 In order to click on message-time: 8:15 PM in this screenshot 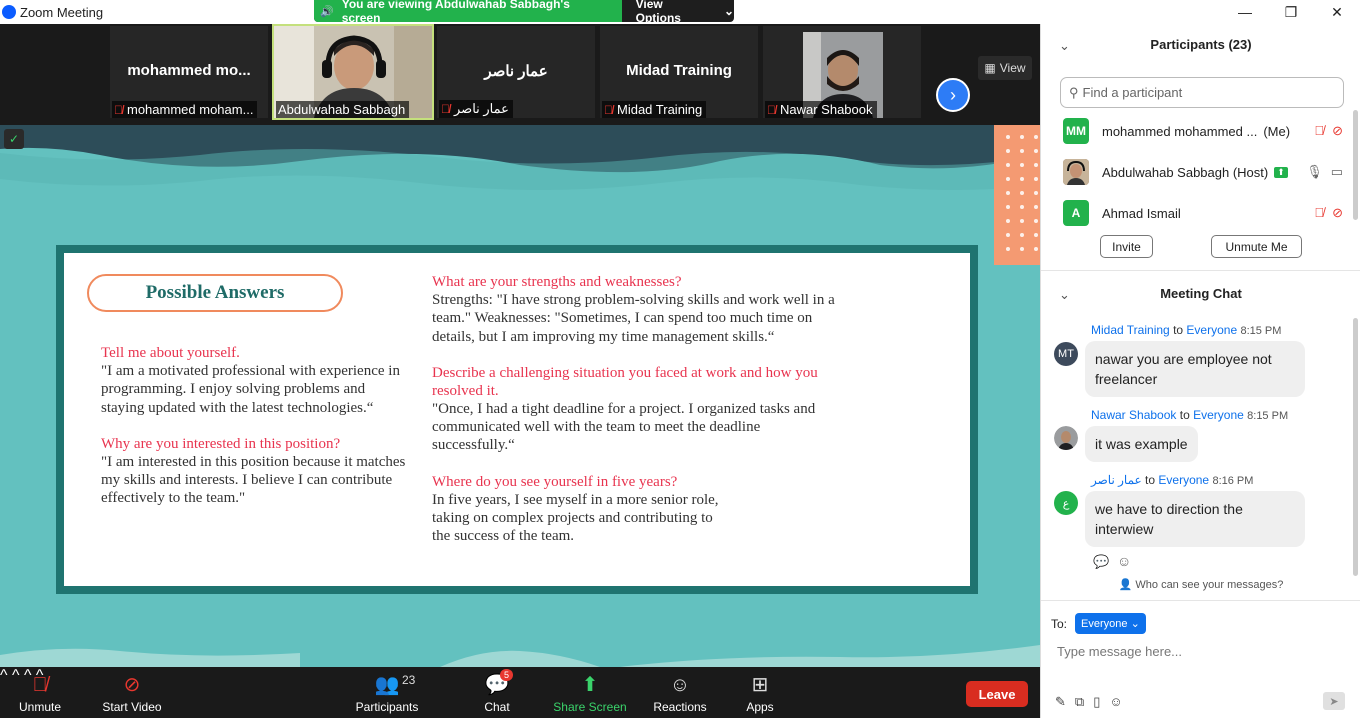, I will do `click(1261, 331)`.